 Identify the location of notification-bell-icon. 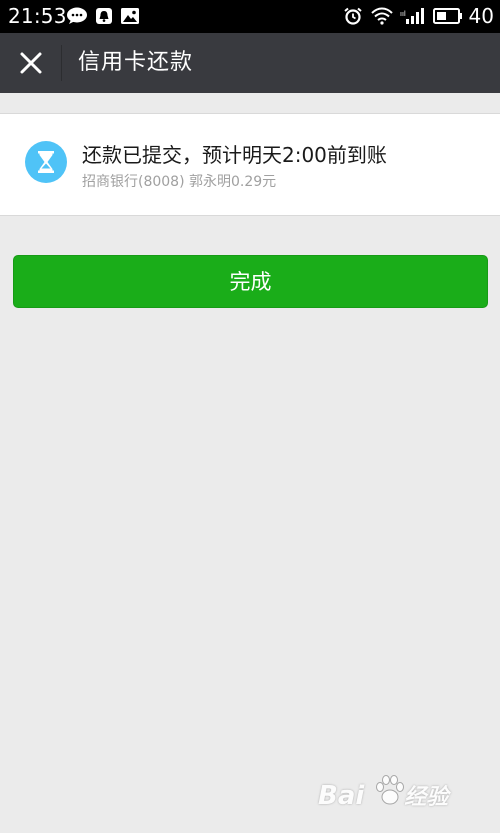
(104, 16).